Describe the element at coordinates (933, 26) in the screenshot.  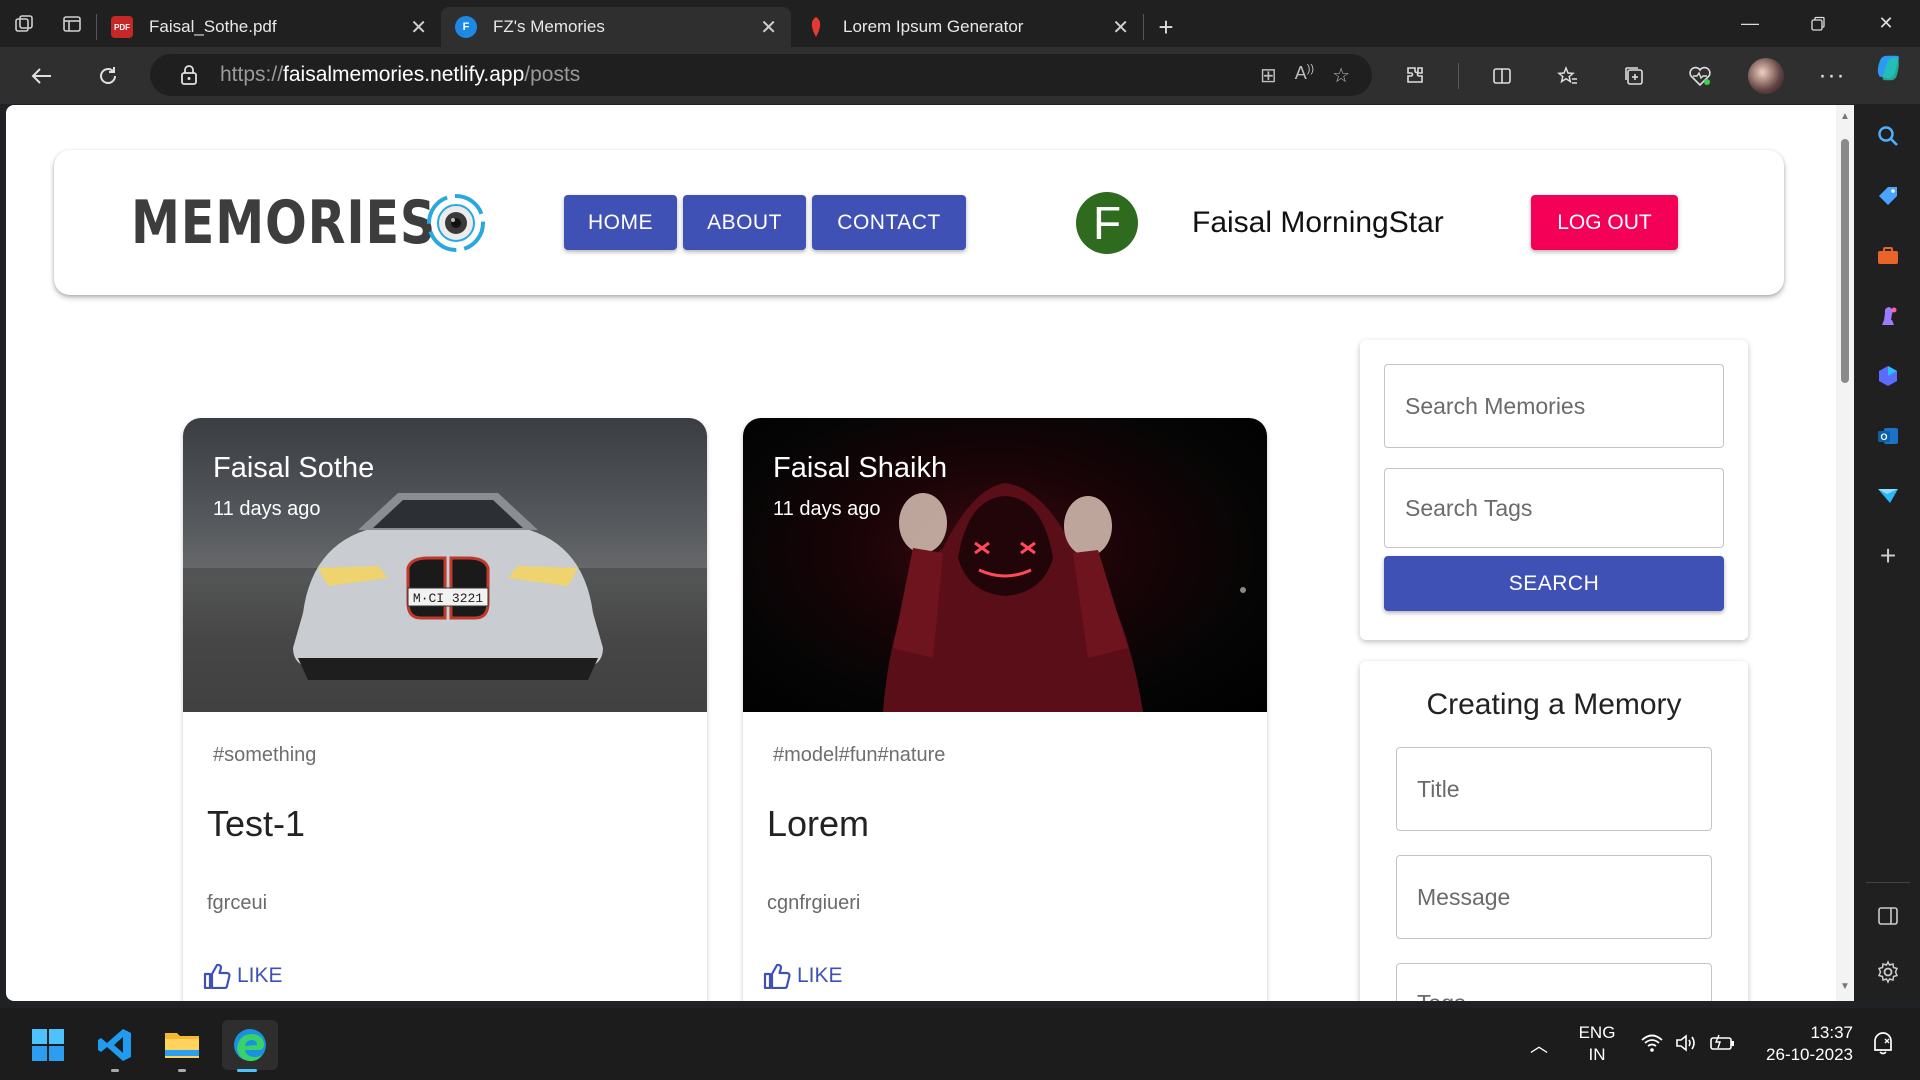
I see `tab-title: Lorem Ipsum Generator` at that location.